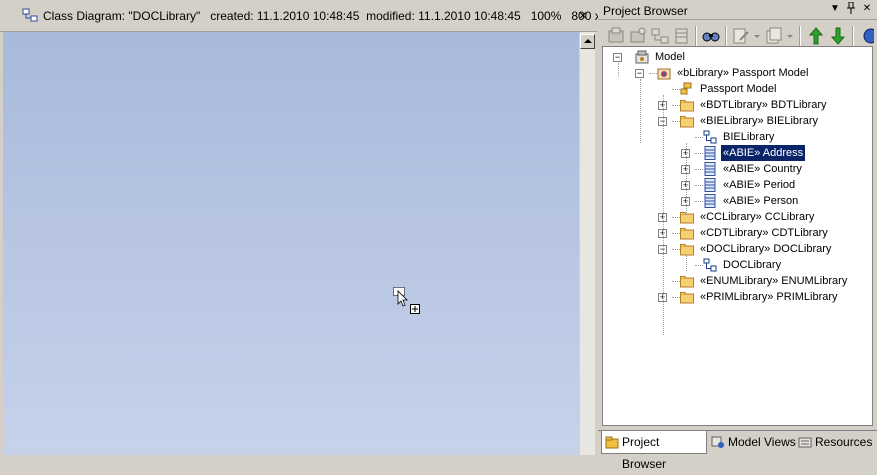  I want to click on panel-title: Project Browser, so click(645, 11).